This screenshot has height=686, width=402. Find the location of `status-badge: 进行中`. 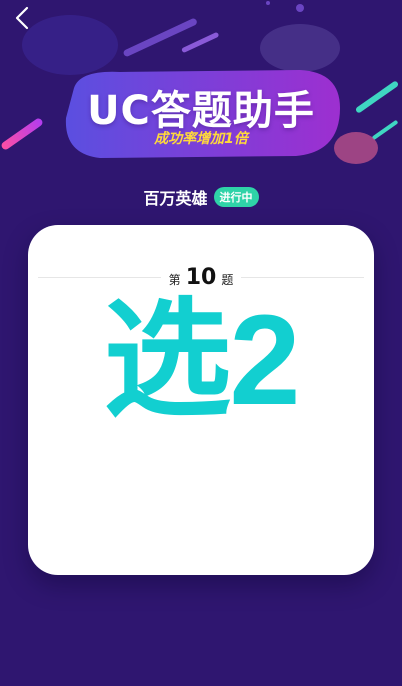

status-badge: 进行中 is located at coordinates (236, 197).